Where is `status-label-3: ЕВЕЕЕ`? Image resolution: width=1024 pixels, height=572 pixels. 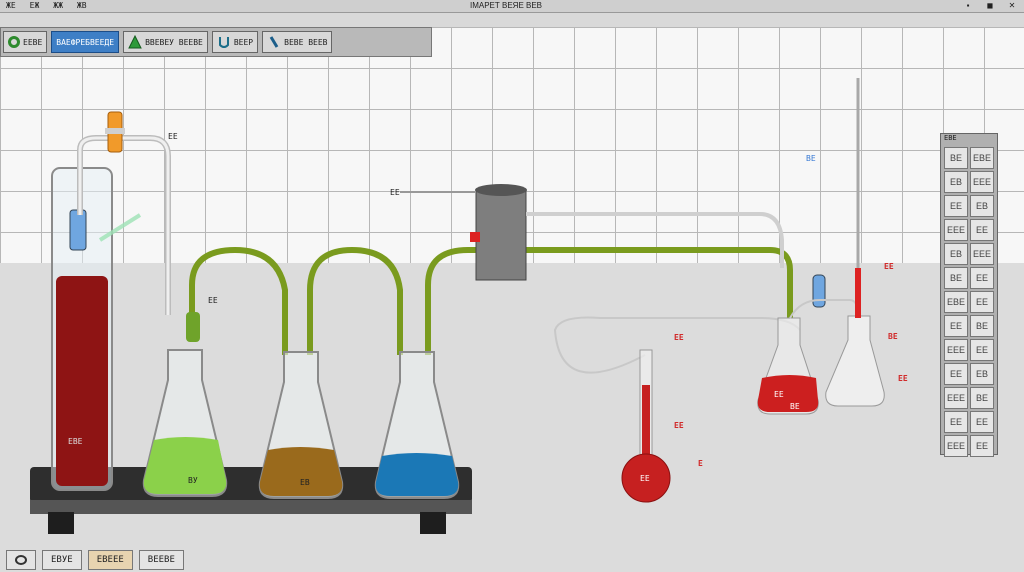
status-label-3: ЕВЕЕЕ is located at coordinates (110, 560).